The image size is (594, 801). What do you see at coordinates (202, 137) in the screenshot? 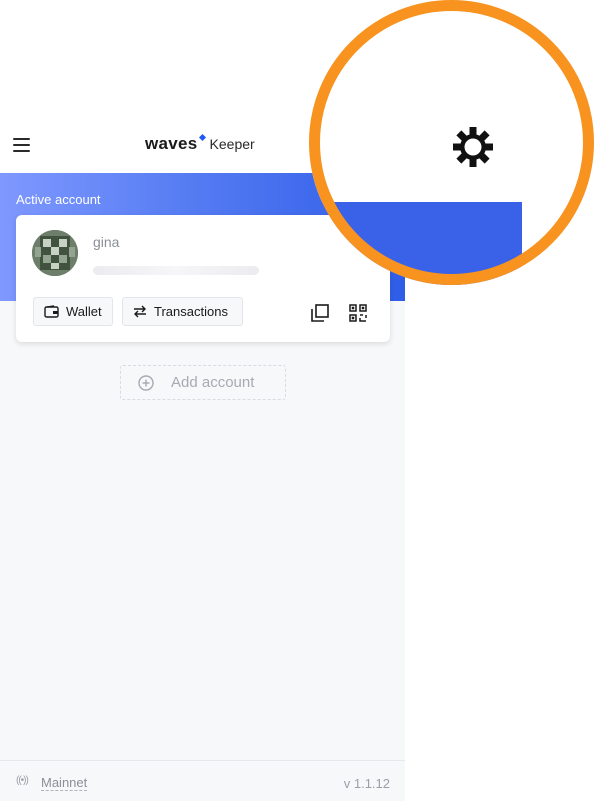
I see `diamond-icon` at bounding box center [202, 137].